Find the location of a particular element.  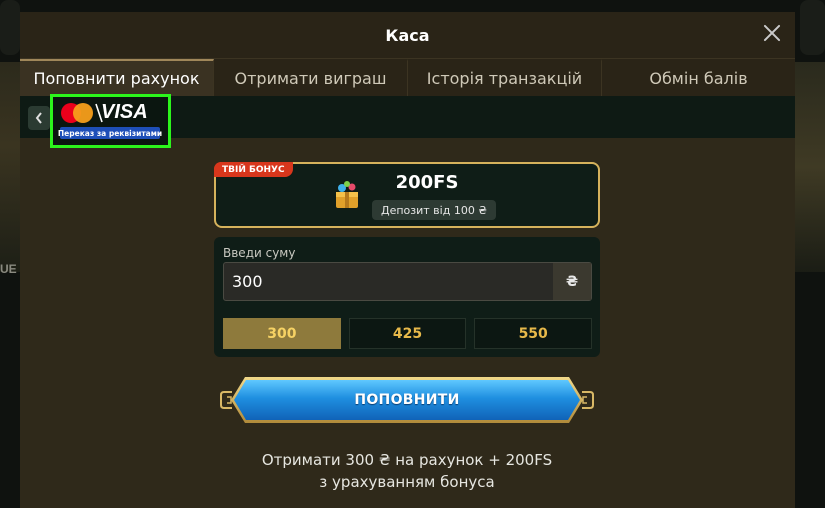

preset-amount-button: 550 is located at coordinates (533, 333).